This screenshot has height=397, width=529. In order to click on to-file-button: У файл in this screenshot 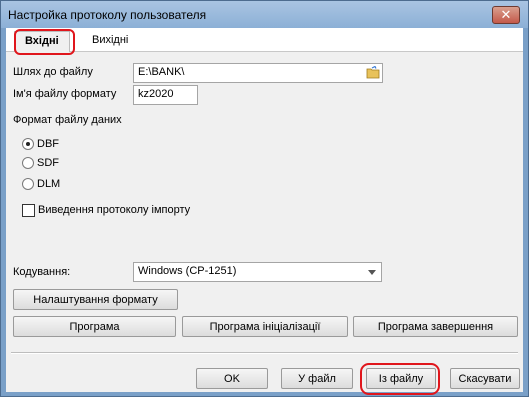, I will do `click(317, 378)`.